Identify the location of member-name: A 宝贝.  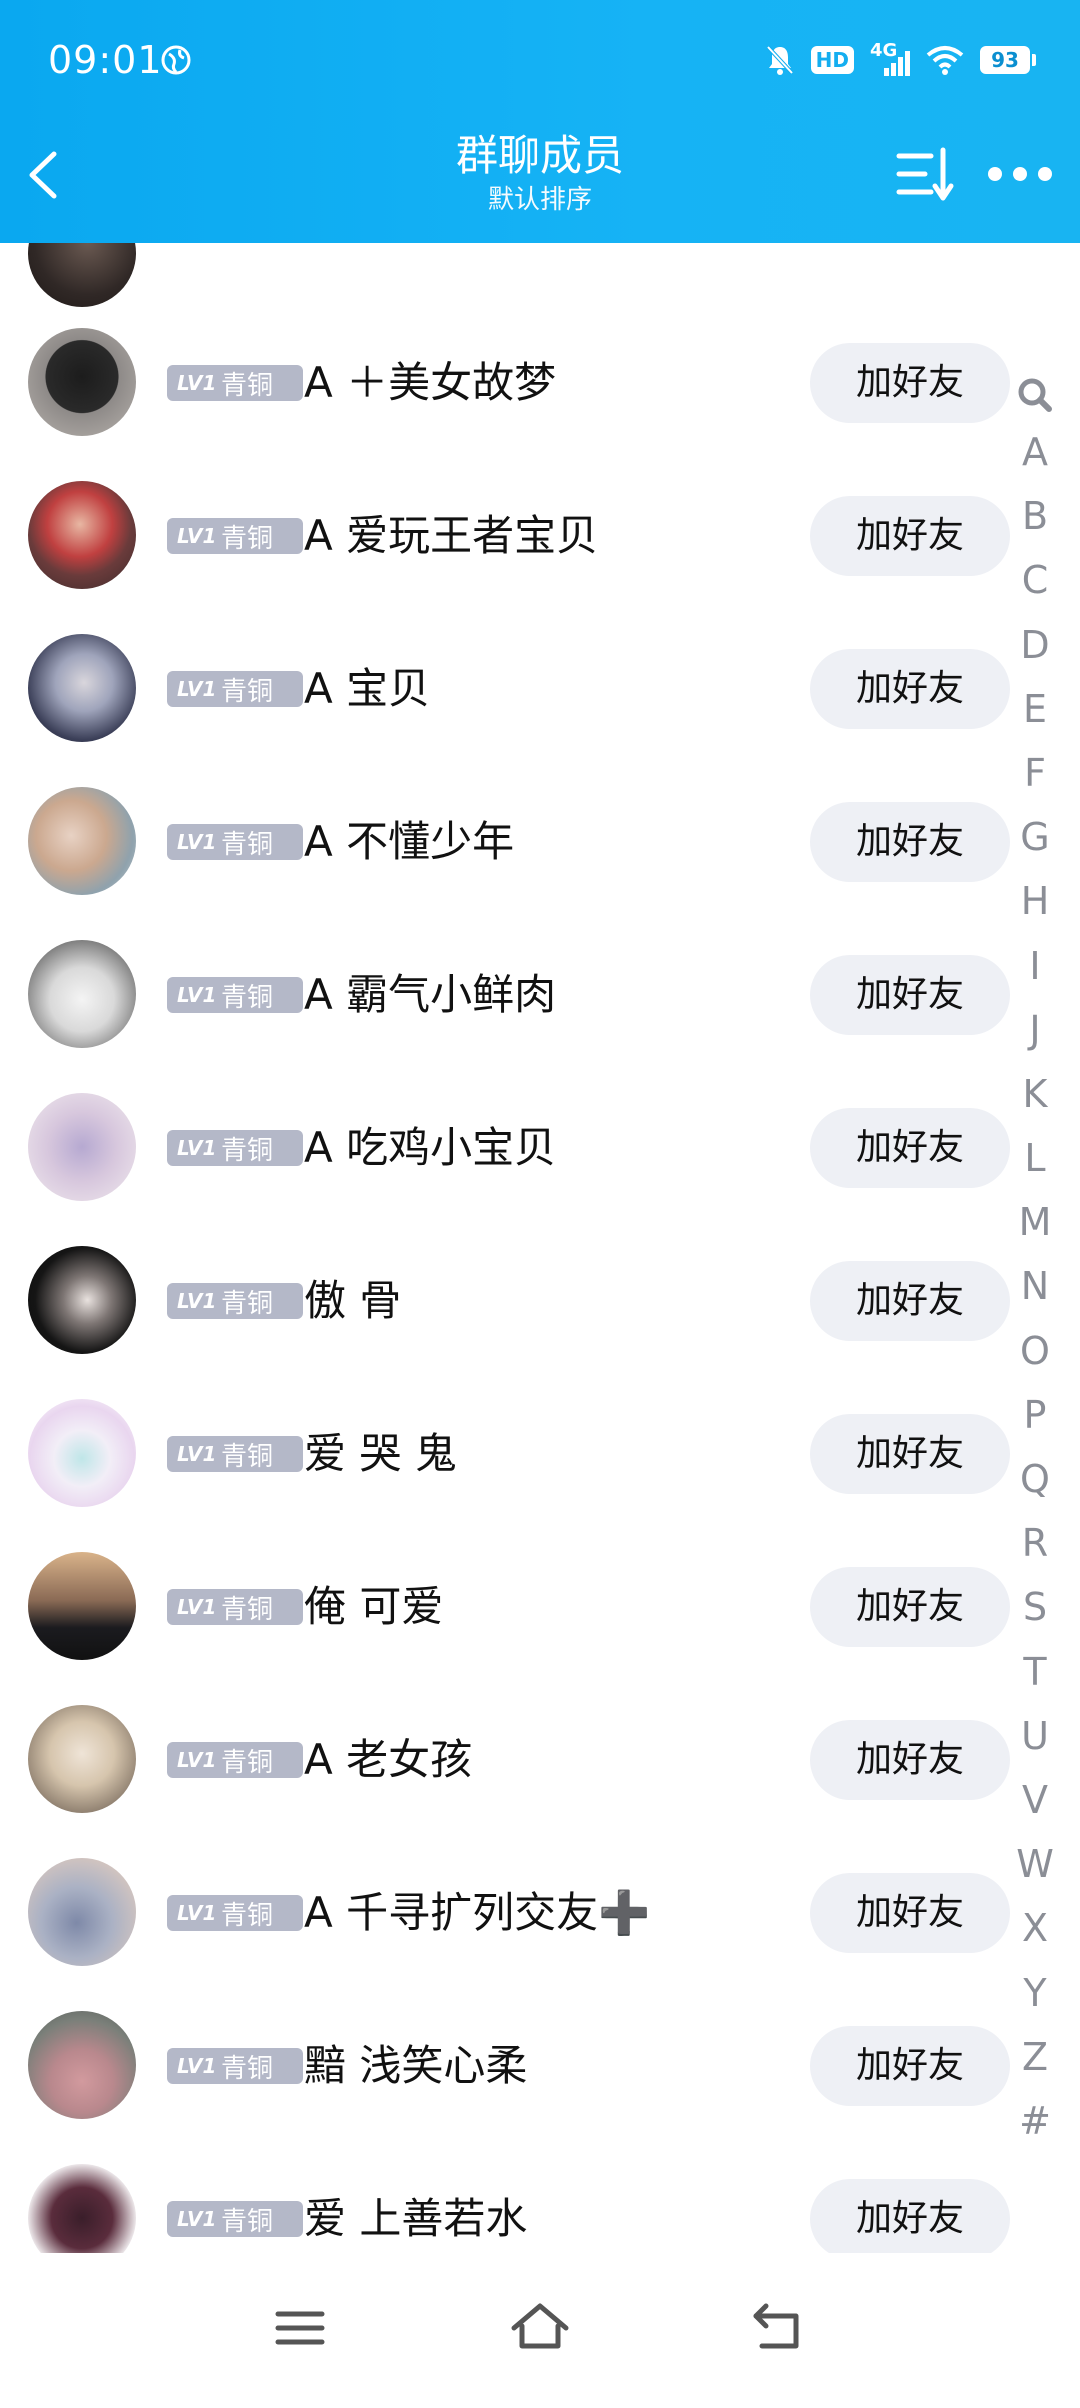
(367, 688).